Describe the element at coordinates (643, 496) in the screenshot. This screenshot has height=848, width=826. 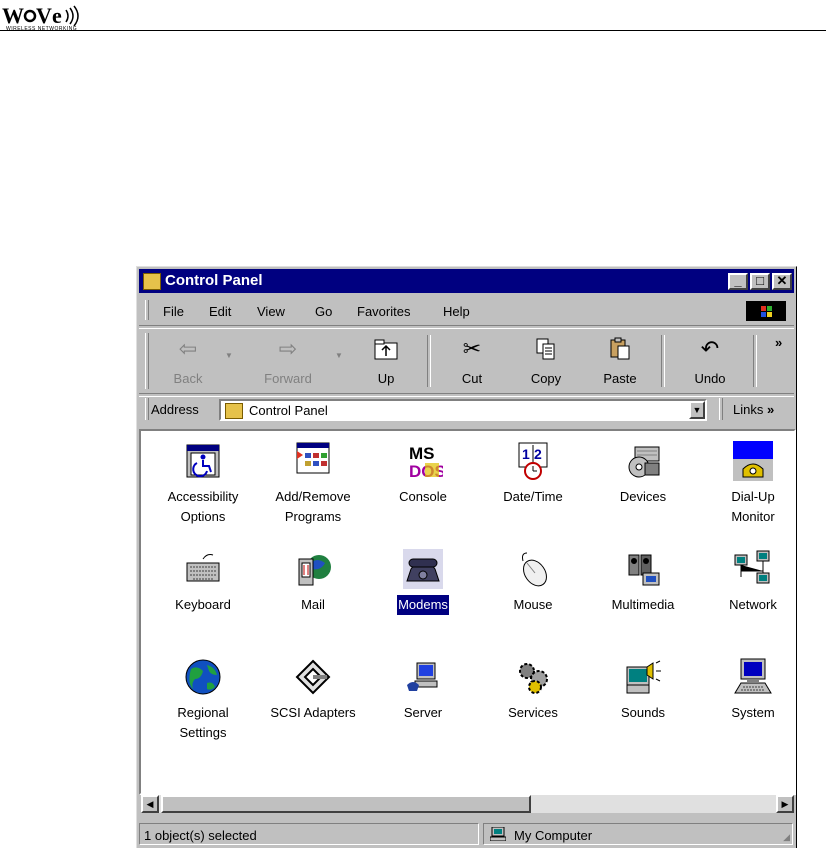
I see `item-label: Devices` at that location.